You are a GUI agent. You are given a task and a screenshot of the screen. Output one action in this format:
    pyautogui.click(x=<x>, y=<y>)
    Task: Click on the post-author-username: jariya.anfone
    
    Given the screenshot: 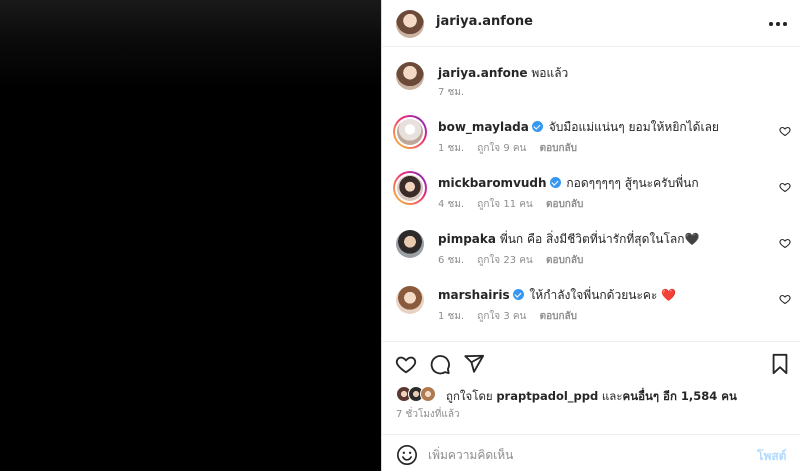 What is the action you would take?
    pyautogui.click(x=484, y=21)
    